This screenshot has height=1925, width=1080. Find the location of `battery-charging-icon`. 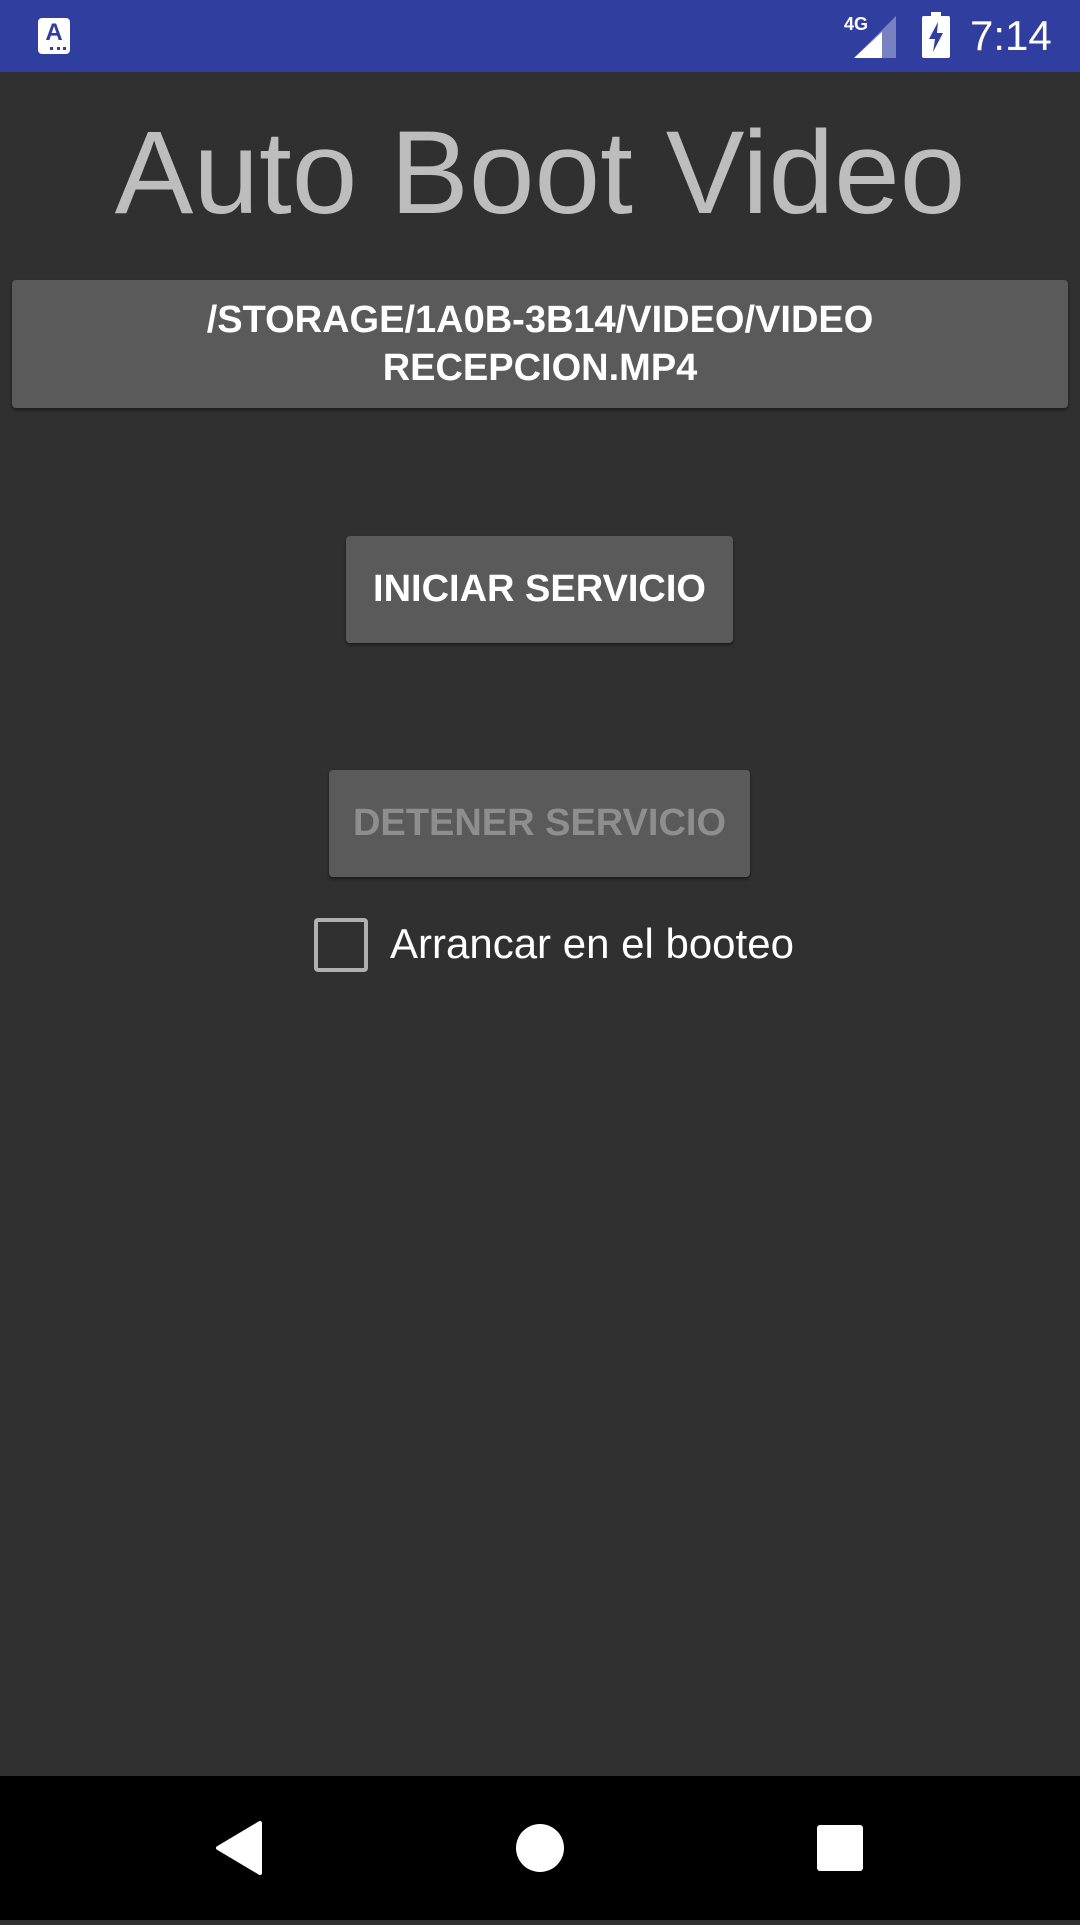

battery-charging-icon is located at coordinates (936, 35).